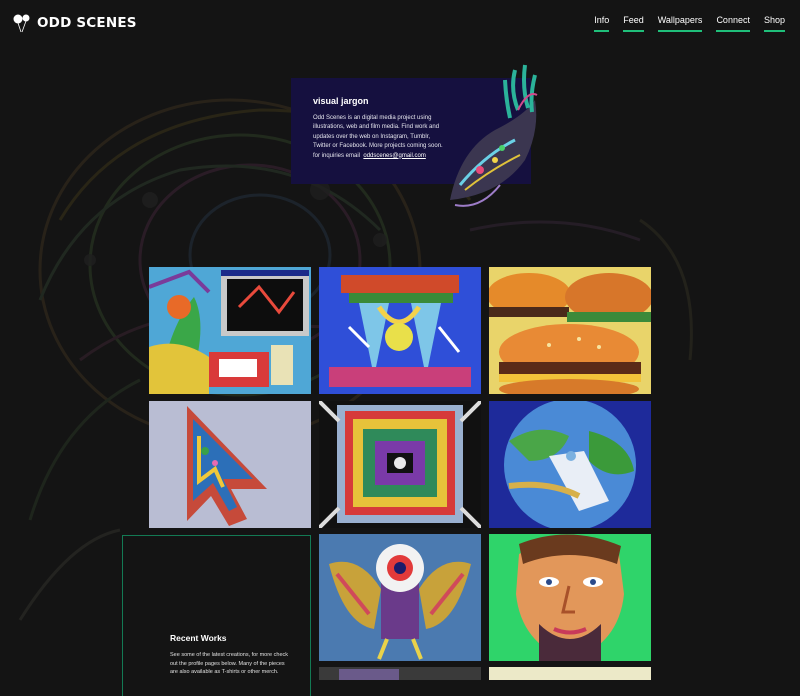 The image size is (800, 696). Describe the element at coordinates (21, 23) in the screenshot. I see `balloons-icon` at that location.